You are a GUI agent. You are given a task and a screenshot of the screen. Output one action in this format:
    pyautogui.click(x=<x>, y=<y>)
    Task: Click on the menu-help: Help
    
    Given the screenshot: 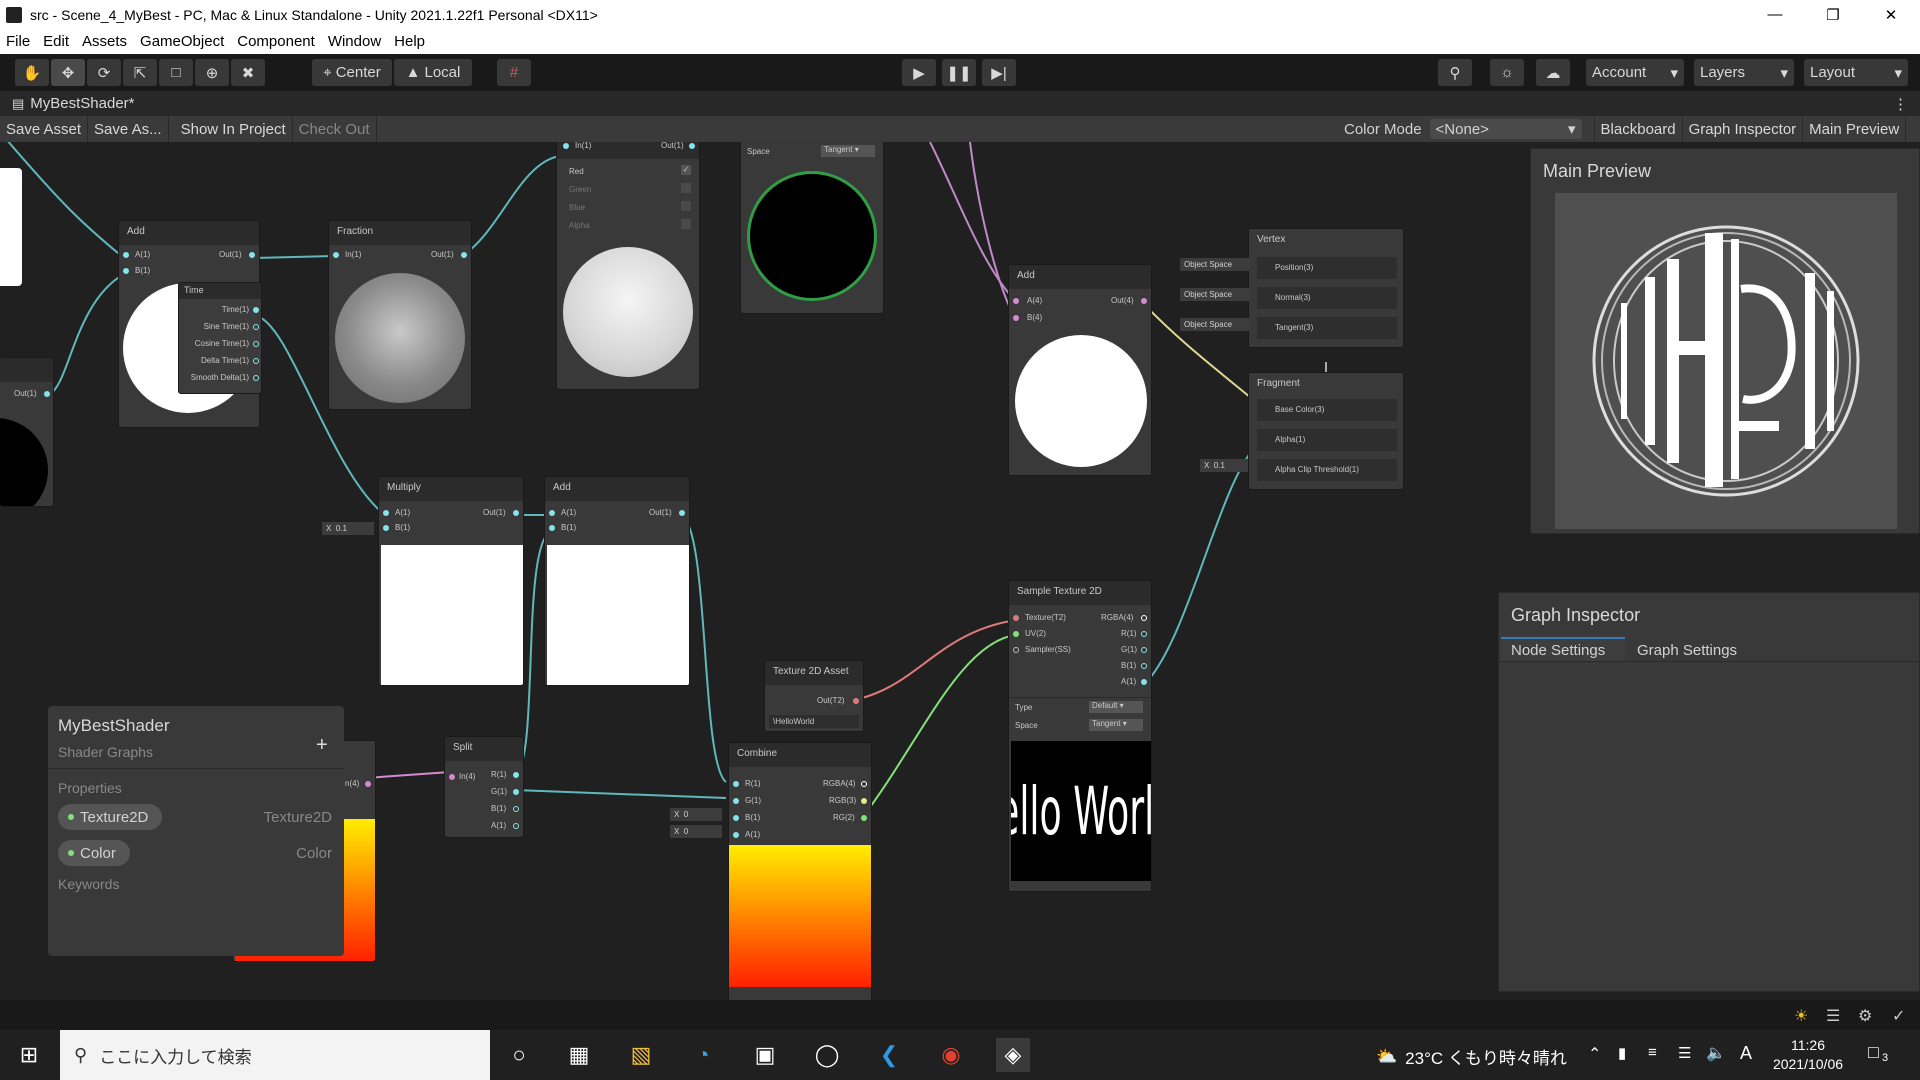 What is the action you would take?
    pyautogui.click(x=409, y=41)
    